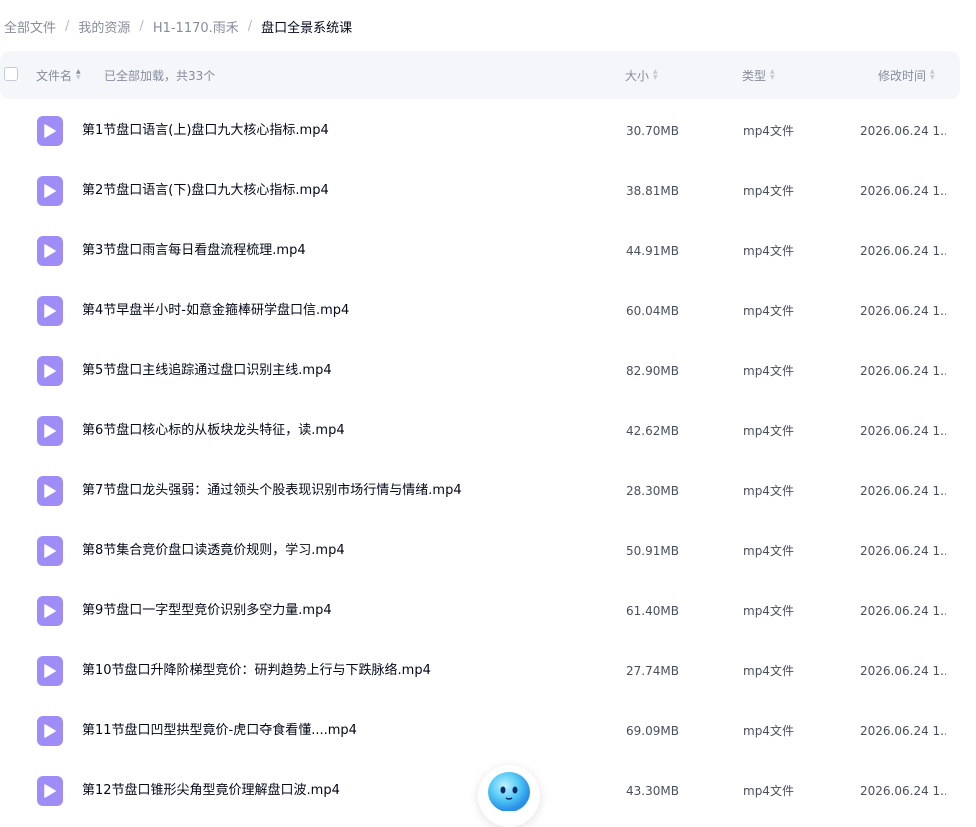  Describe the element at coordinates (272, 491) in the screenshot. I see `file-name: 第7节盘口龙头强弱：通过领头个股表现识别市场行情与情绪.mp4` at that location.